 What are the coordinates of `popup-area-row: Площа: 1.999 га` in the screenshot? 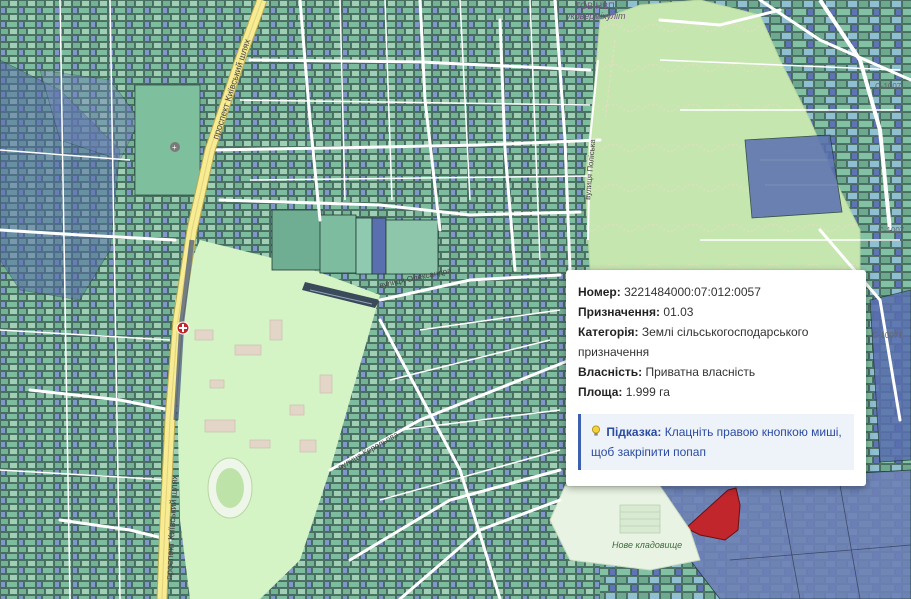 It's located at (716, 392).